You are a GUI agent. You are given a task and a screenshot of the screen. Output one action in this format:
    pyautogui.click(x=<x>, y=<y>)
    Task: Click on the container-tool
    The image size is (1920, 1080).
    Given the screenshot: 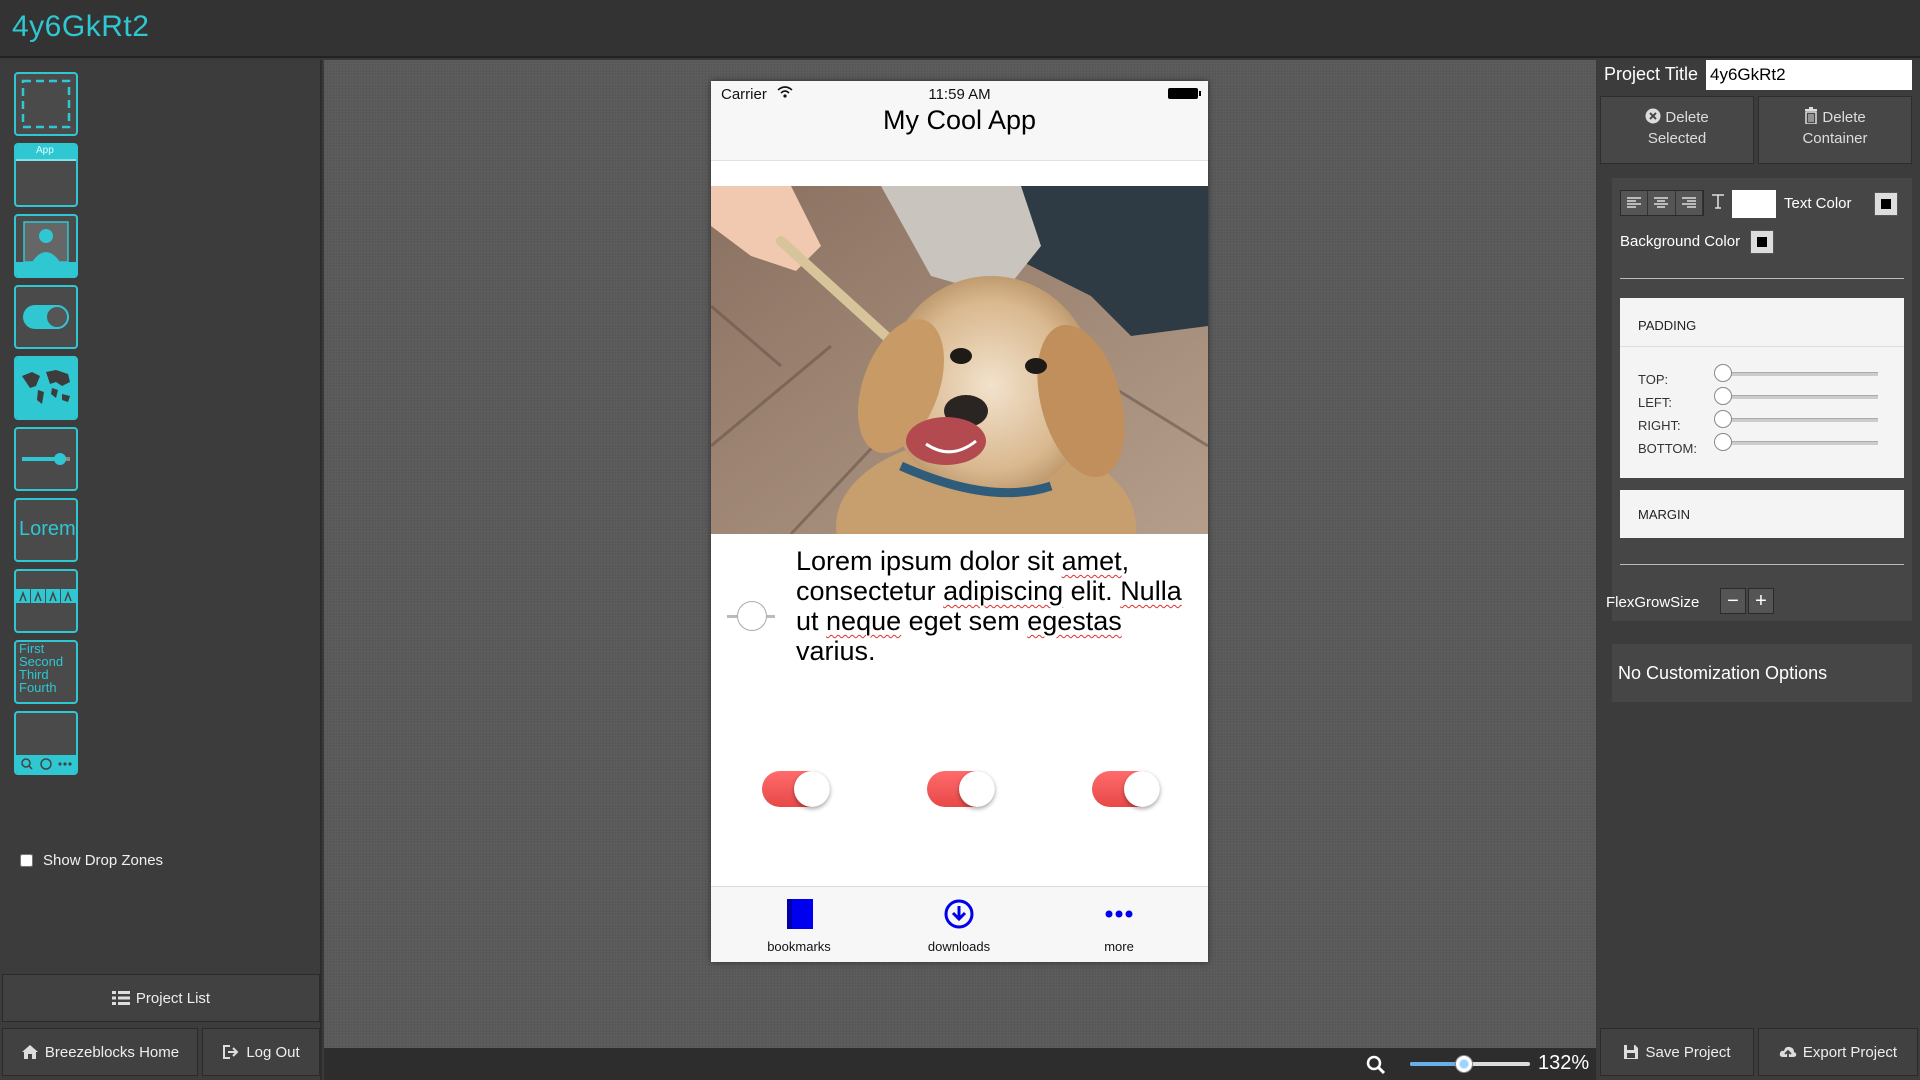 What is the action you would take?
    pyautogui.click(x=46, y=104)
    